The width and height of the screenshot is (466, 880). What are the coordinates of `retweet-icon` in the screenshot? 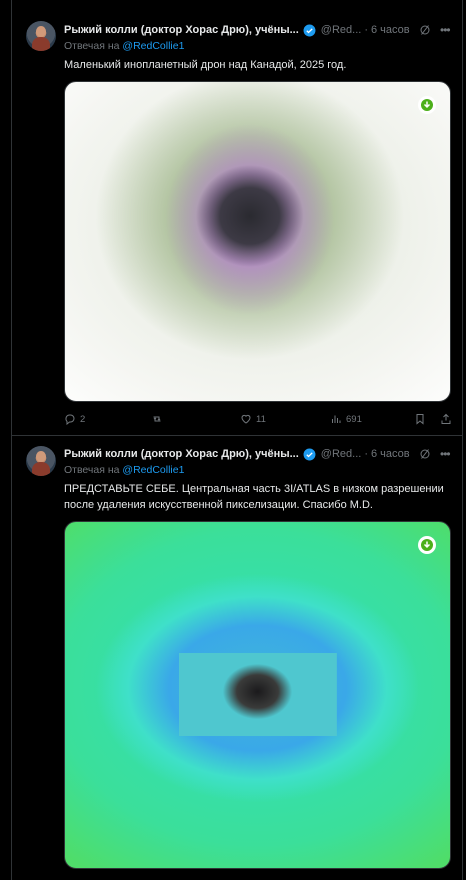 It's located at (157, 419).